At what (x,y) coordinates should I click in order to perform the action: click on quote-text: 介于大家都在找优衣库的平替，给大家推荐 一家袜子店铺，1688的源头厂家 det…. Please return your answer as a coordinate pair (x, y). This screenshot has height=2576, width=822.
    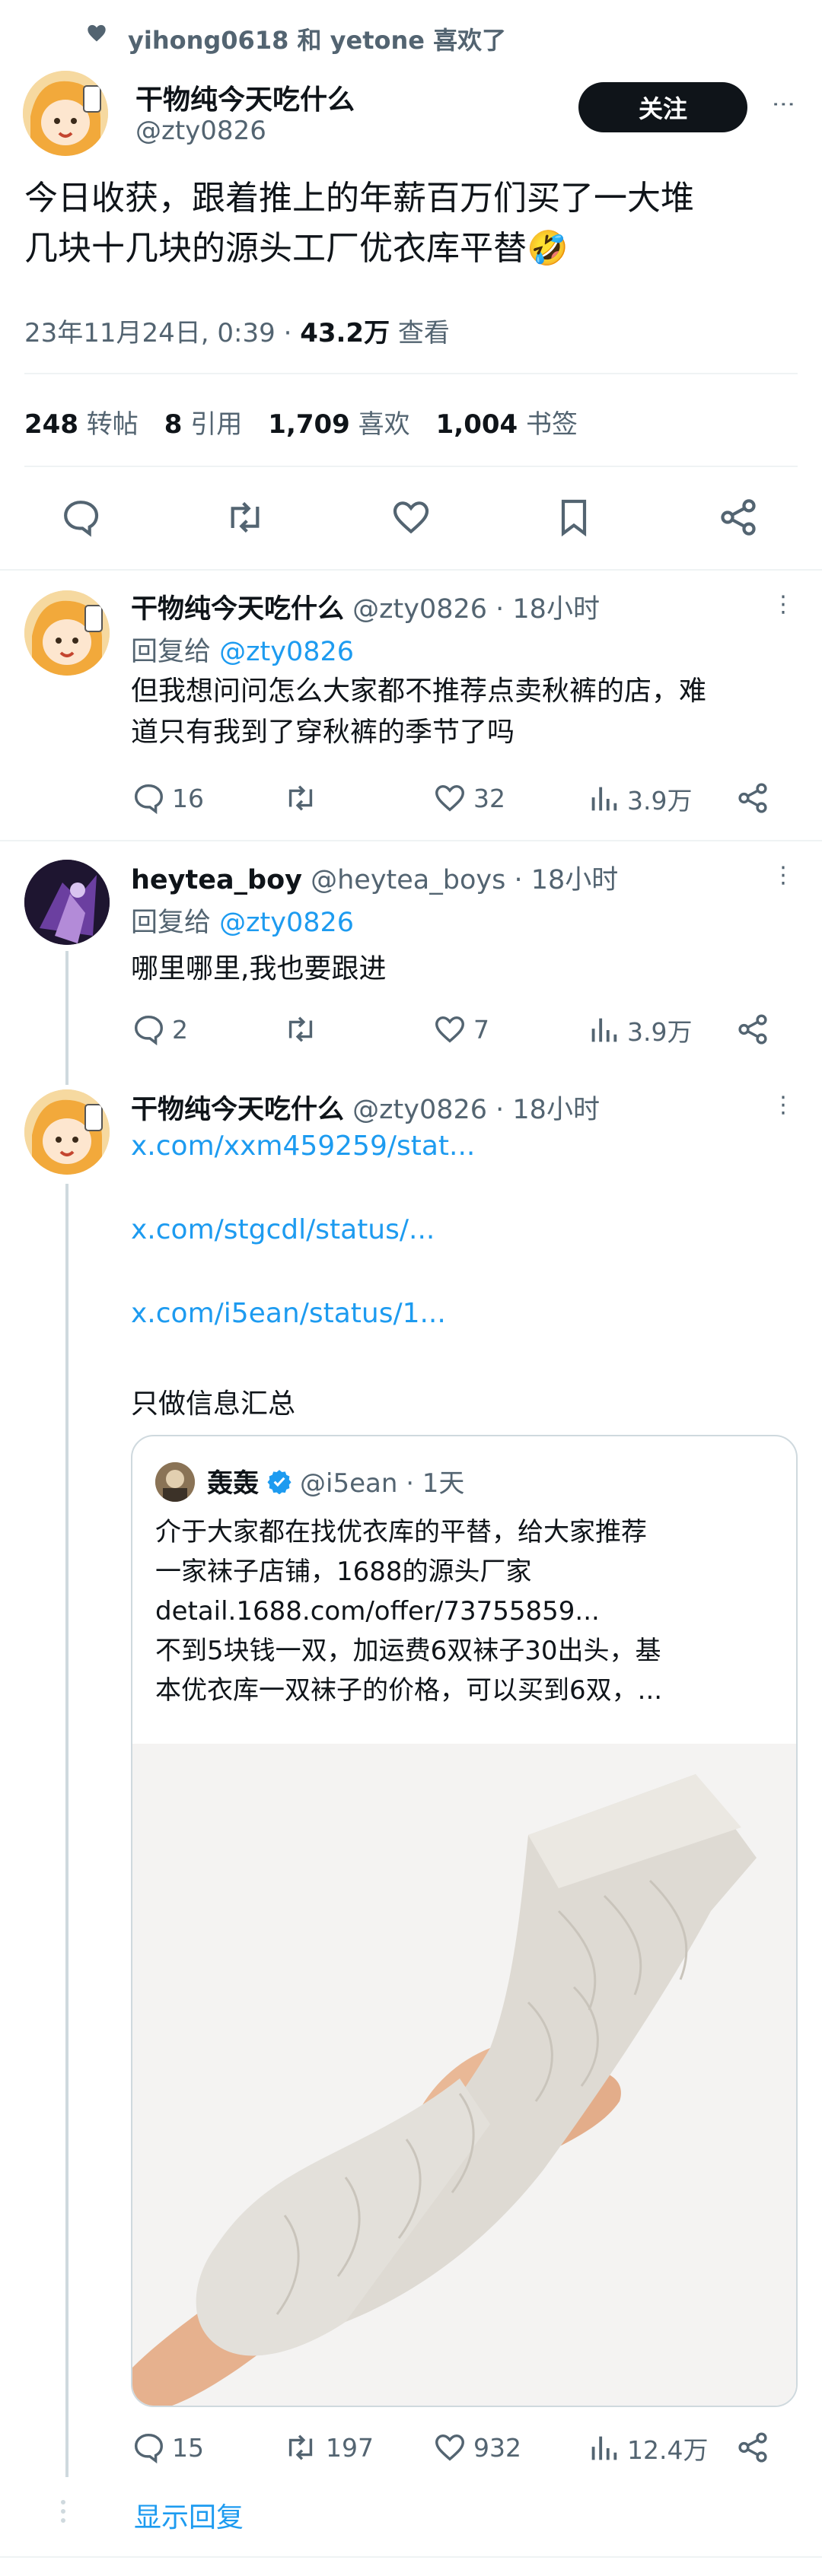
    Looking at the image, I should click on (471, 1611).